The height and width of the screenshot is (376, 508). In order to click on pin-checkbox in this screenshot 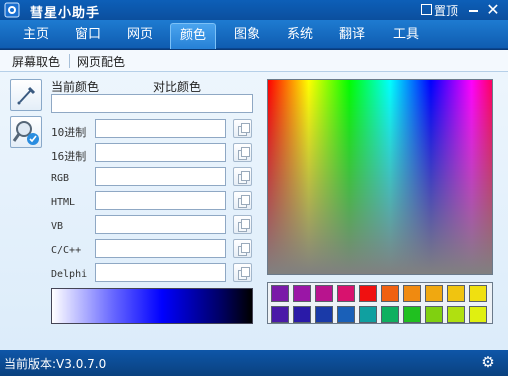, I will do `click(426, 9)`.